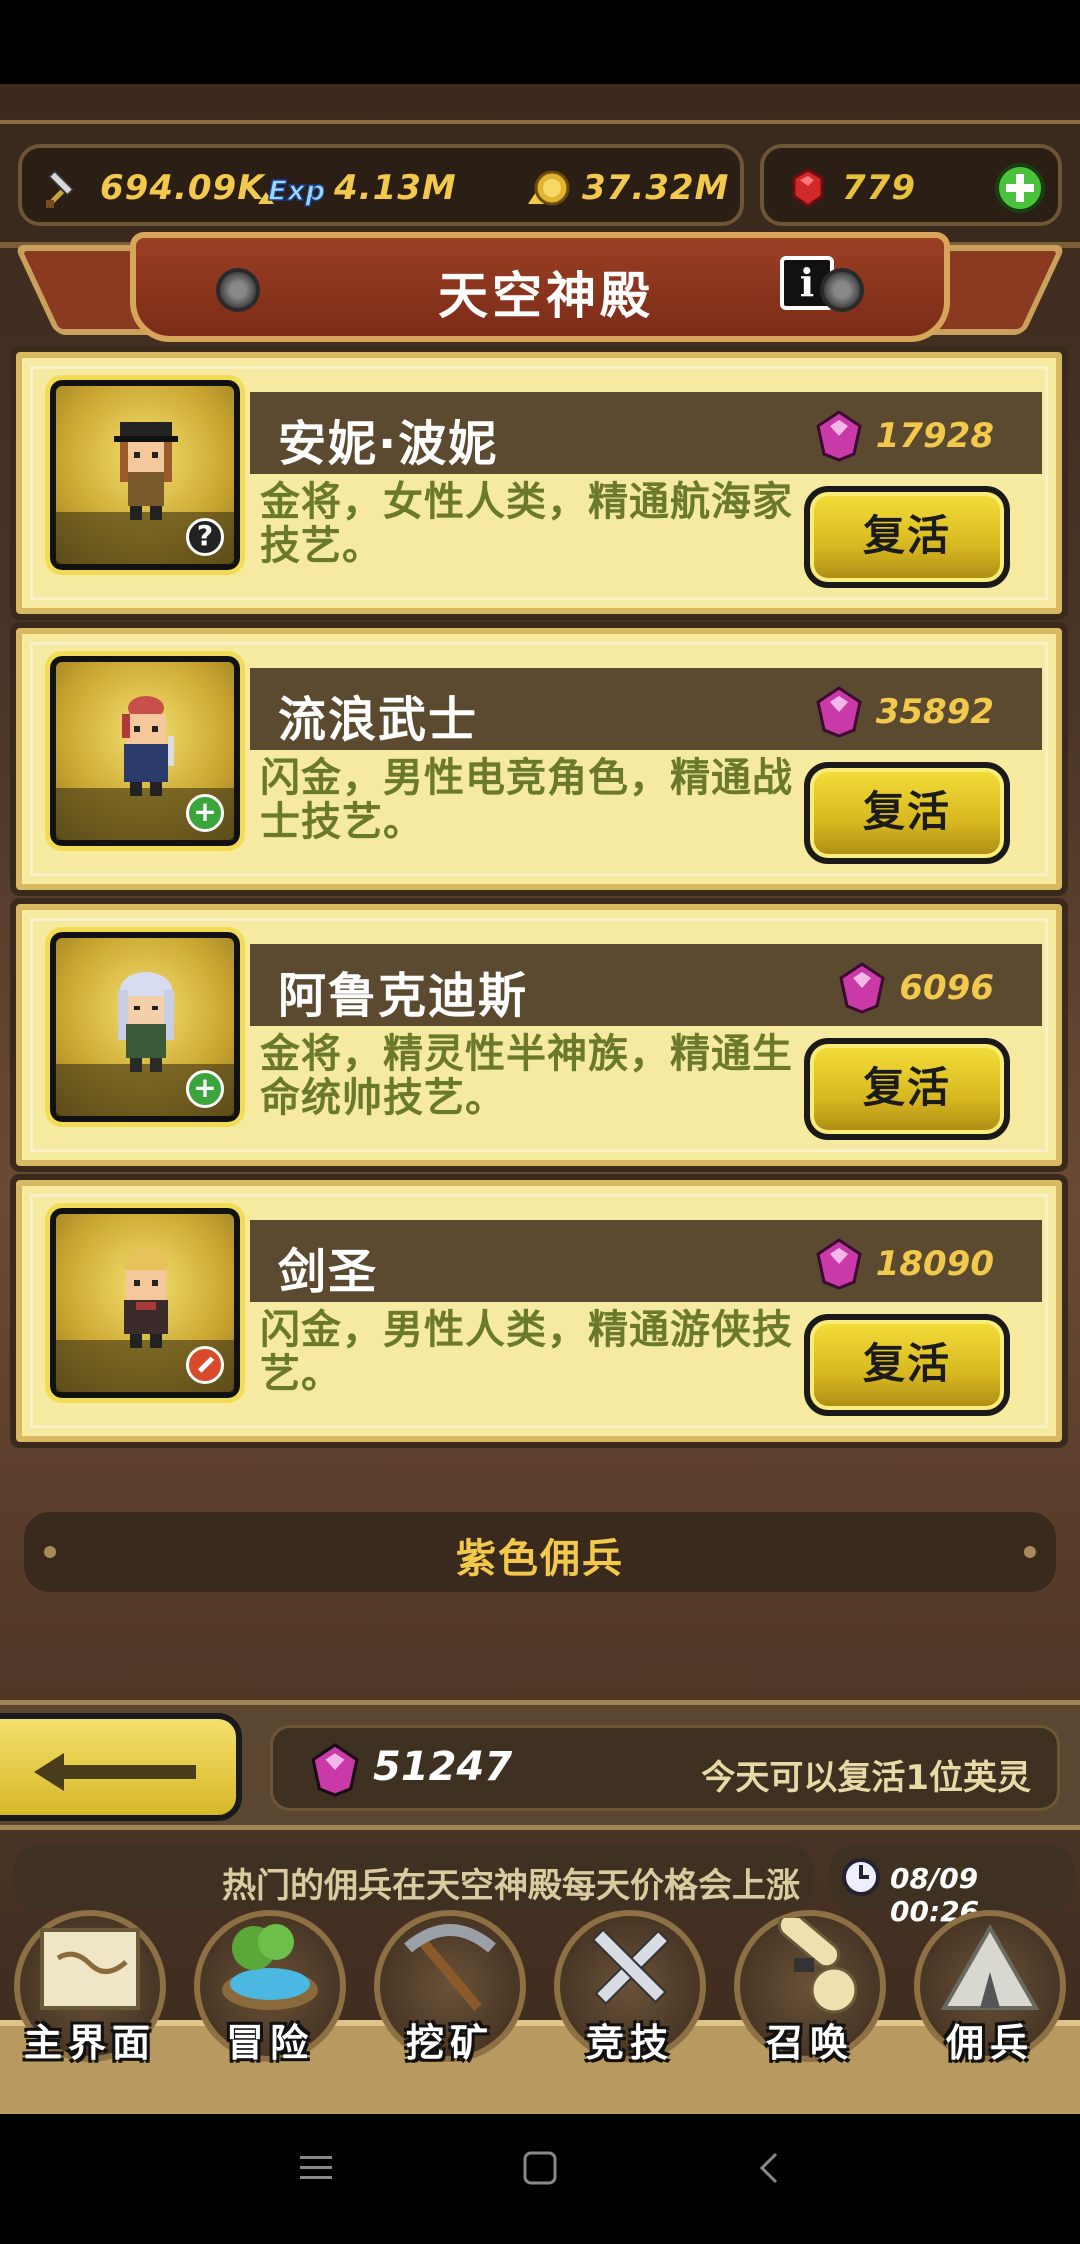 The width and height of the screenshot is (1080, 2244). Describe the element at coordinates (60, 188) in the screenshot. I see `sword-icon` at that location.